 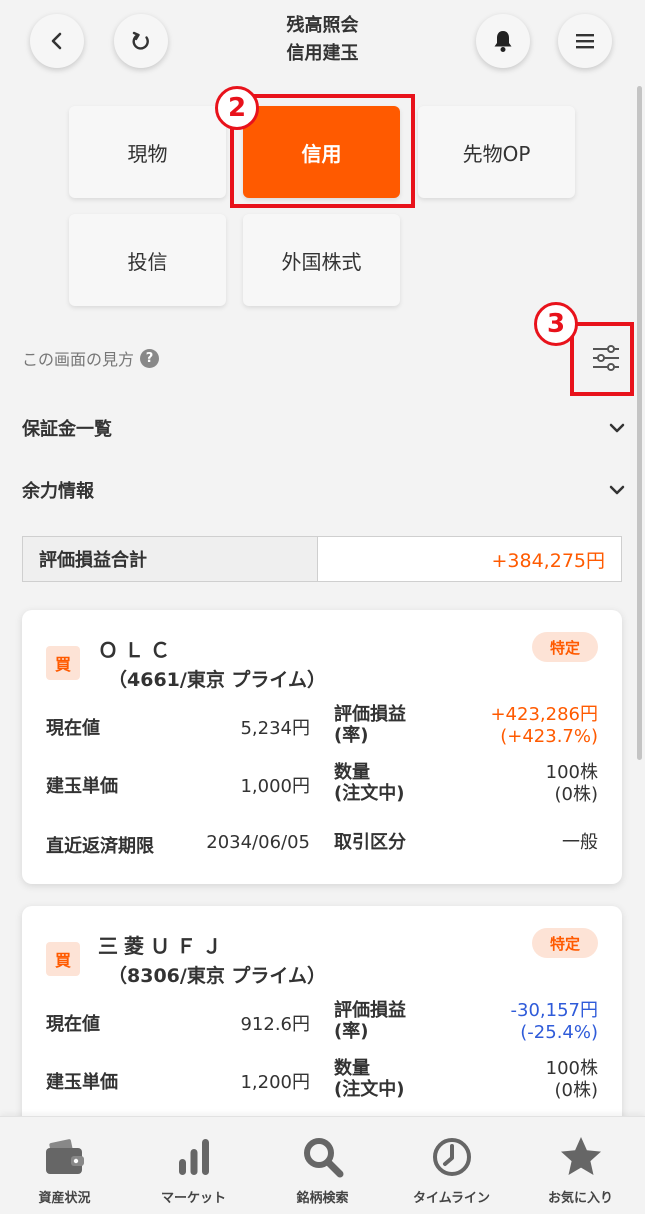 I want to click on howto-link: この画面の見方 ?, so click(x=91, y=358).